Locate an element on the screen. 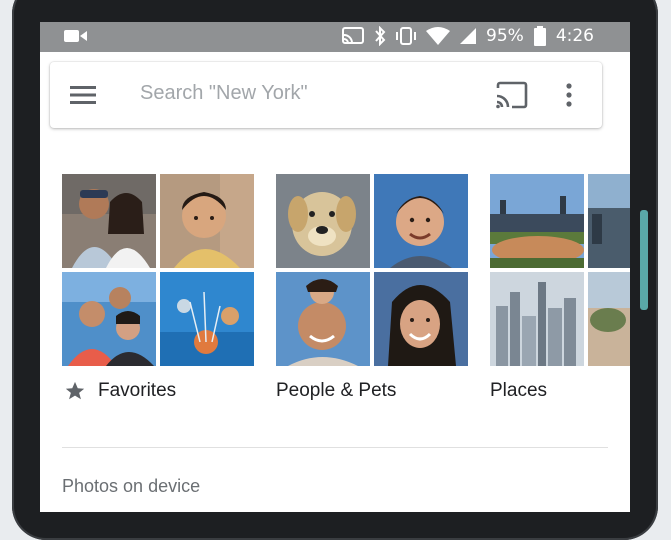 The height and width of the screenshot is (540, 671). phone-side-button is located at coordinates (644, 260).